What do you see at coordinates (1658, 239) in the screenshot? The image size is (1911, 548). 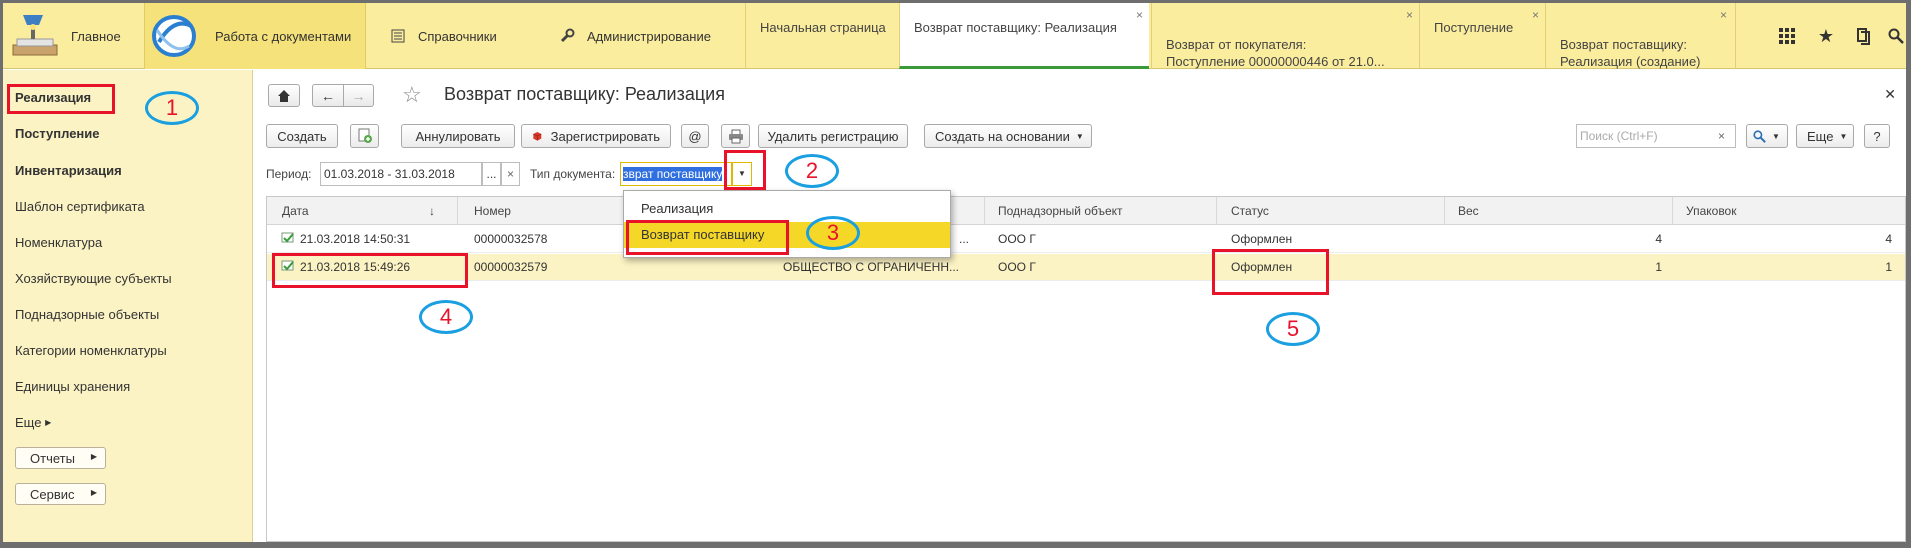 I see `cell-weight: 4` at bounding box center [1658, 239].